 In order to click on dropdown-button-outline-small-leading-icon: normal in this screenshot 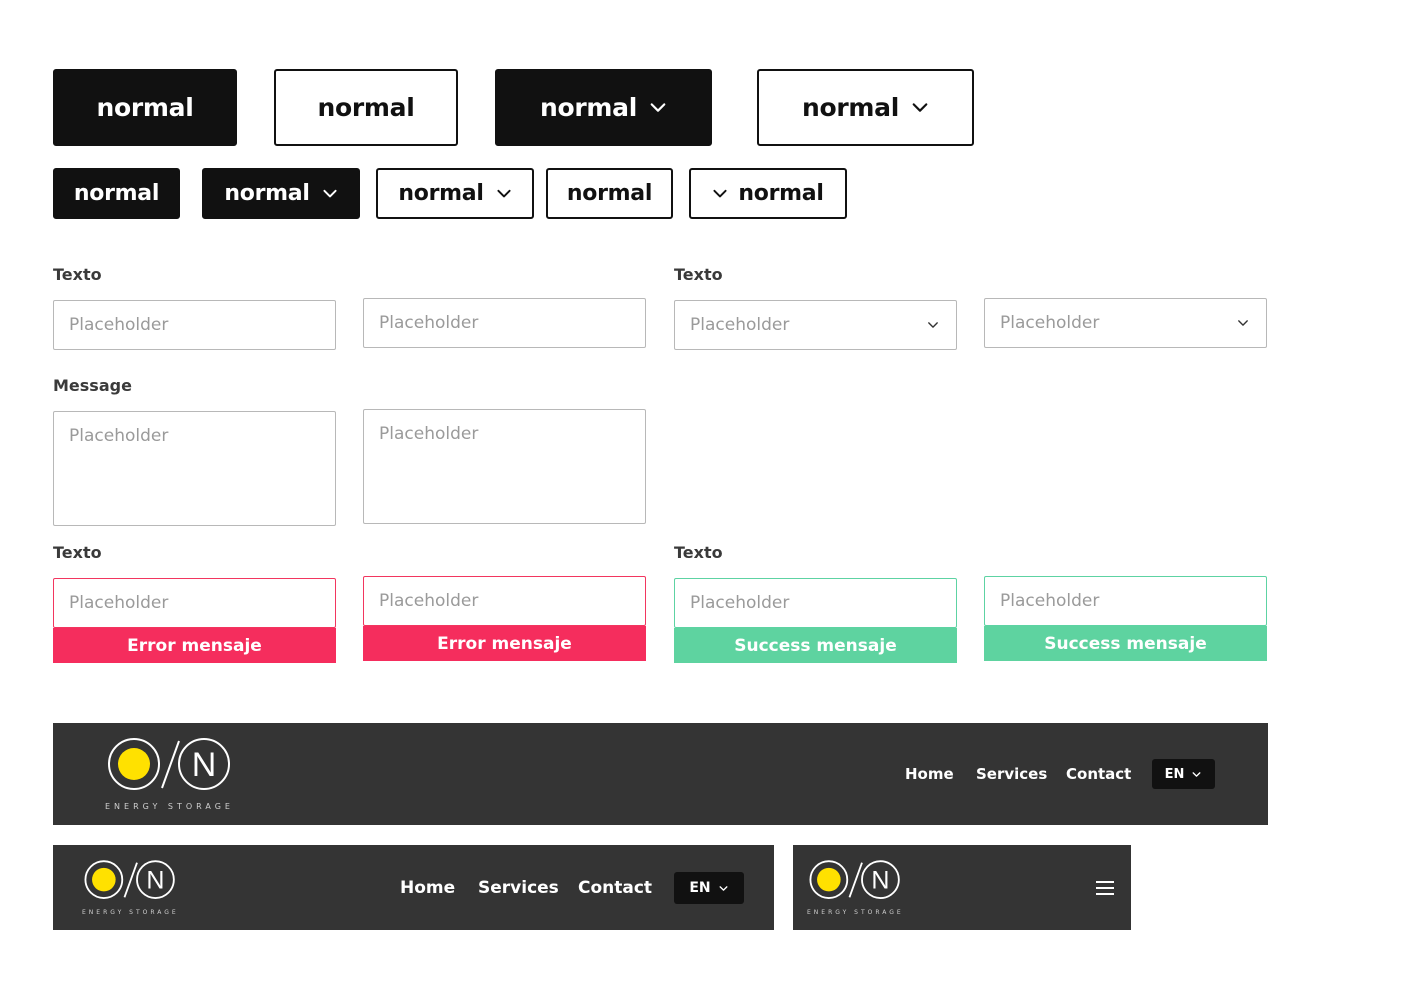, I will do `click(768, 193)`.